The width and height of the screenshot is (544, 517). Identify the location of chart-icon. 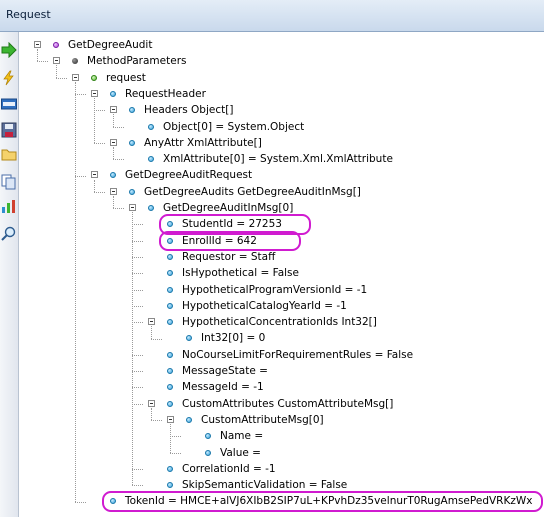
(9, 206).